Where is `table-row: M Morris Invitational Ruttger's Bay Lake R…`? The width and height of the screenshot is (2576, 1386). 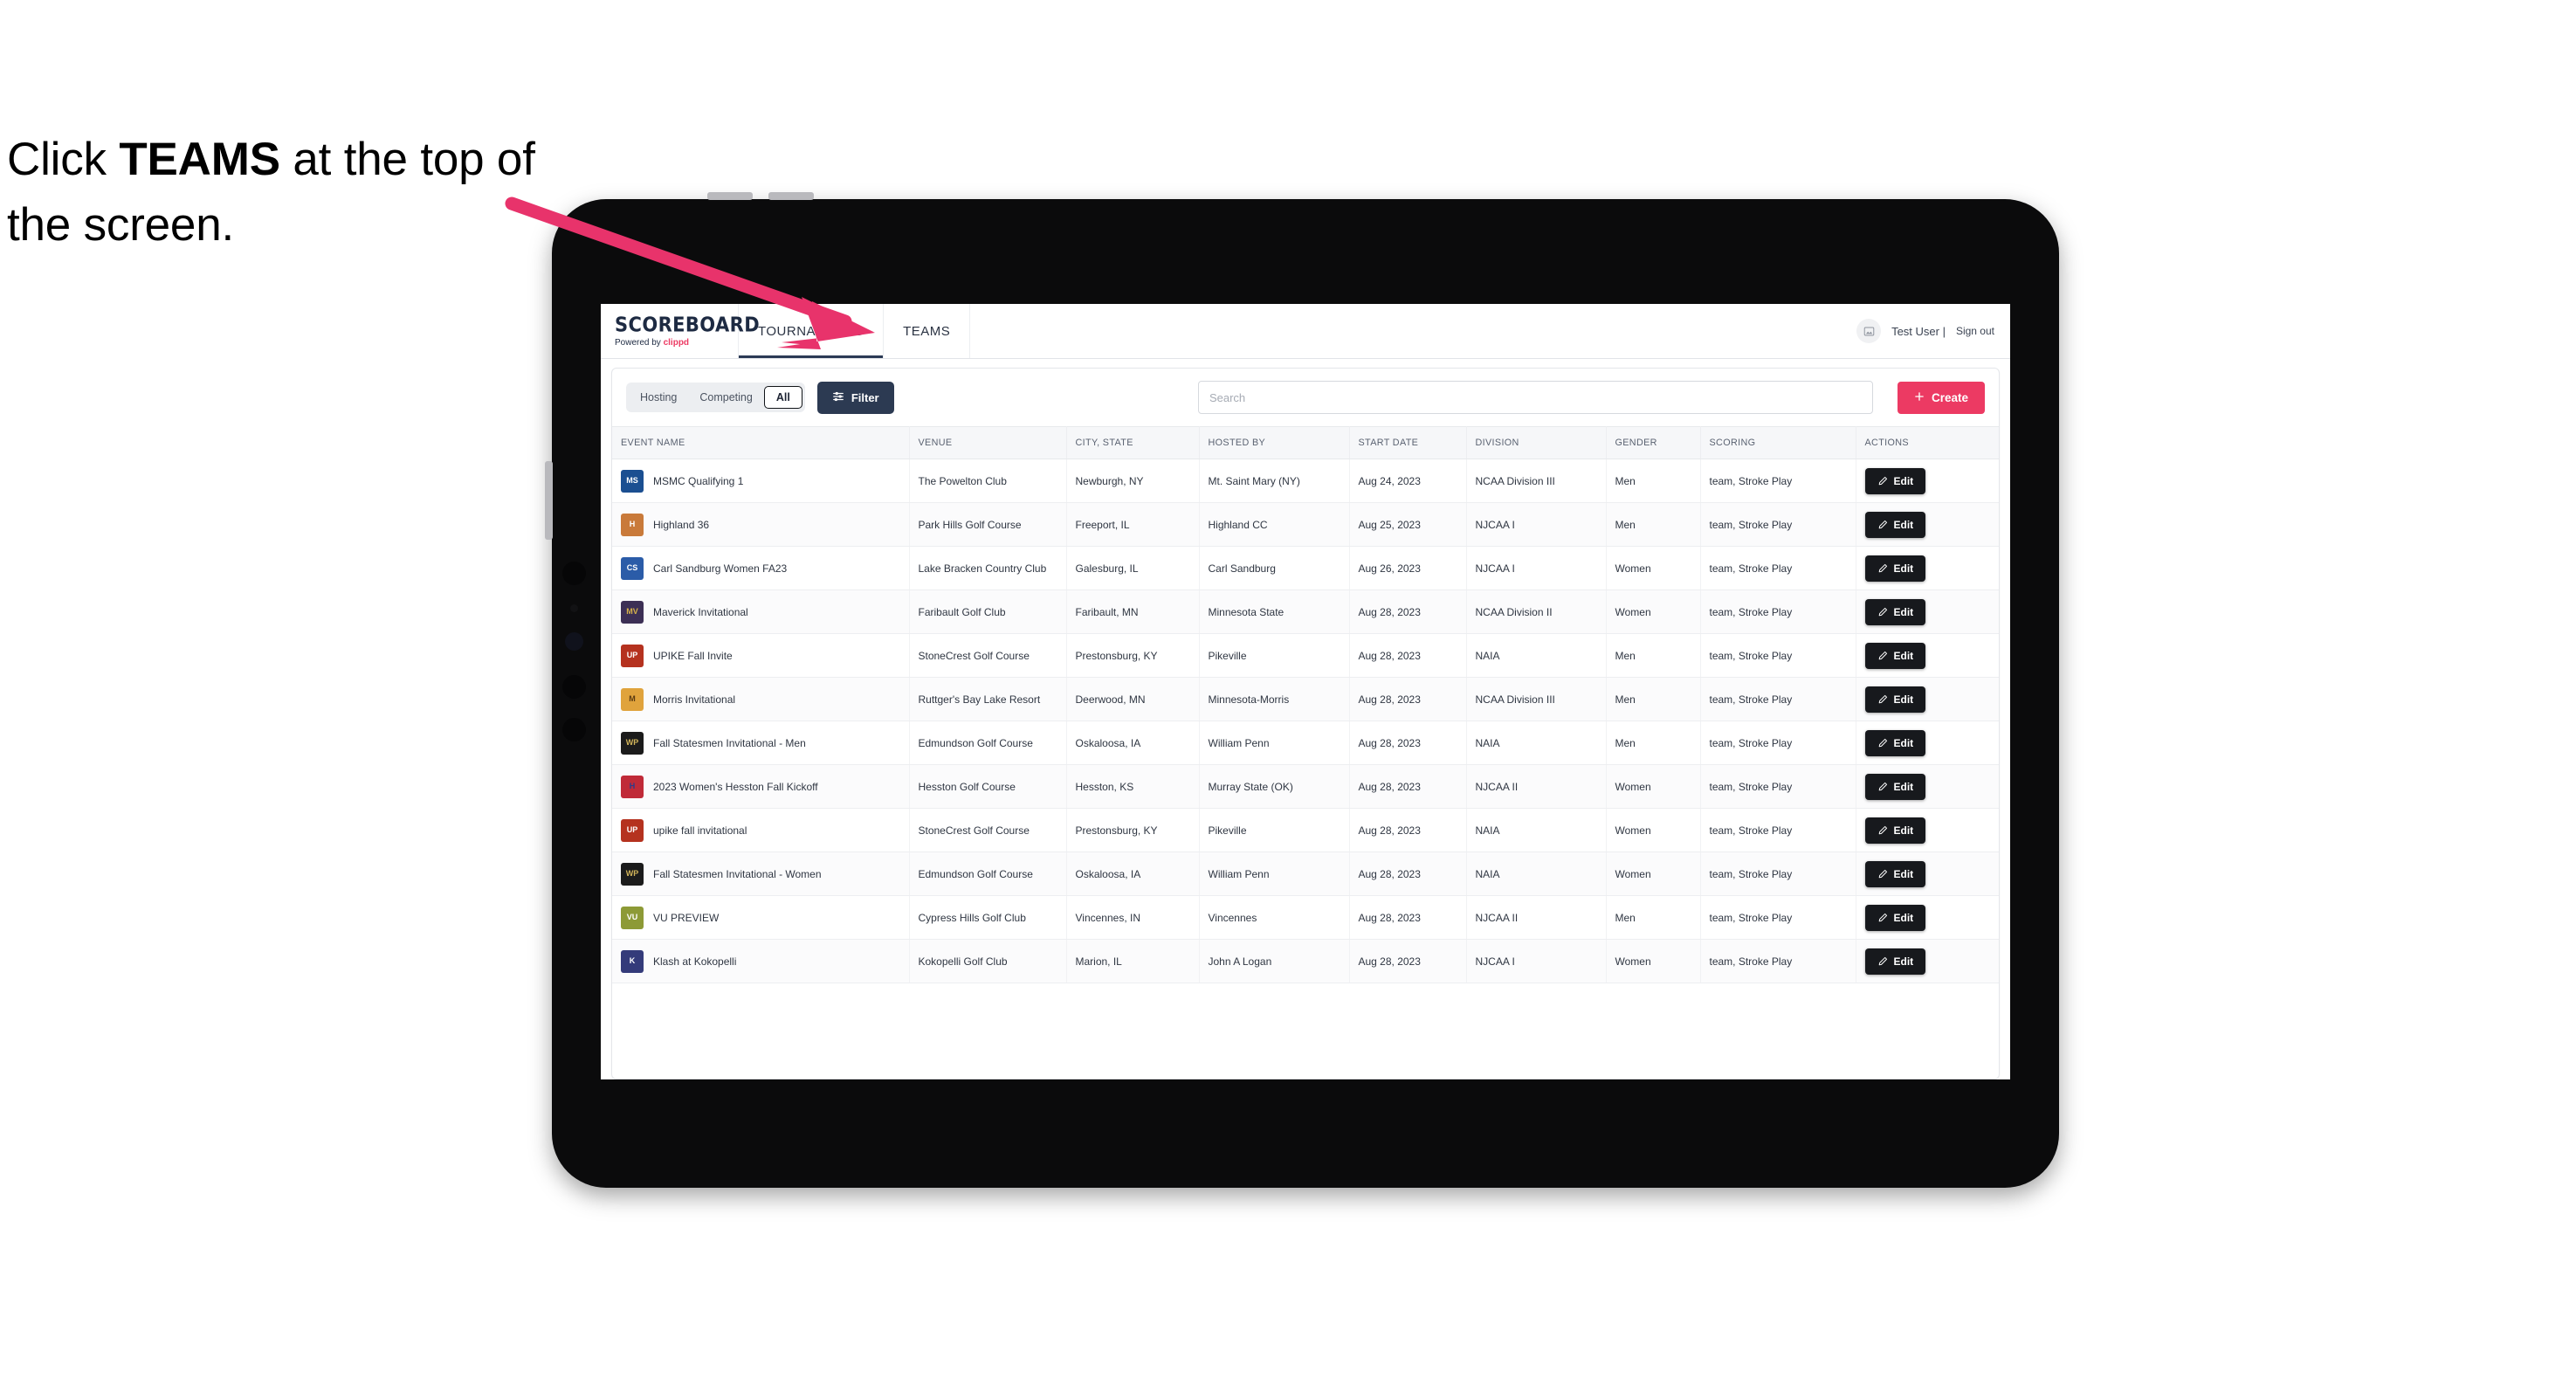 table-row: M Morris Invitational Ruttger's Bay Lake R… is located at coordinates (1305, 699).